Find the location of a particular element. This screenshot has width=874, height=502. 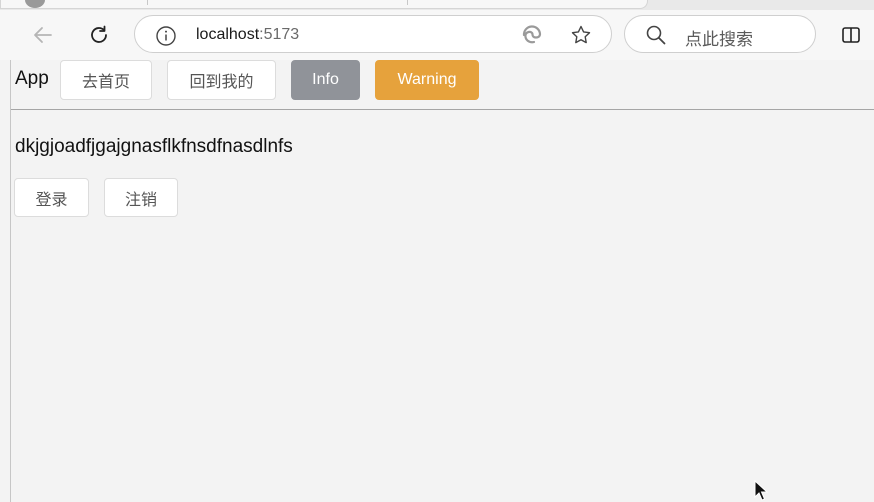

page-border is located at coordinates (10, 281).